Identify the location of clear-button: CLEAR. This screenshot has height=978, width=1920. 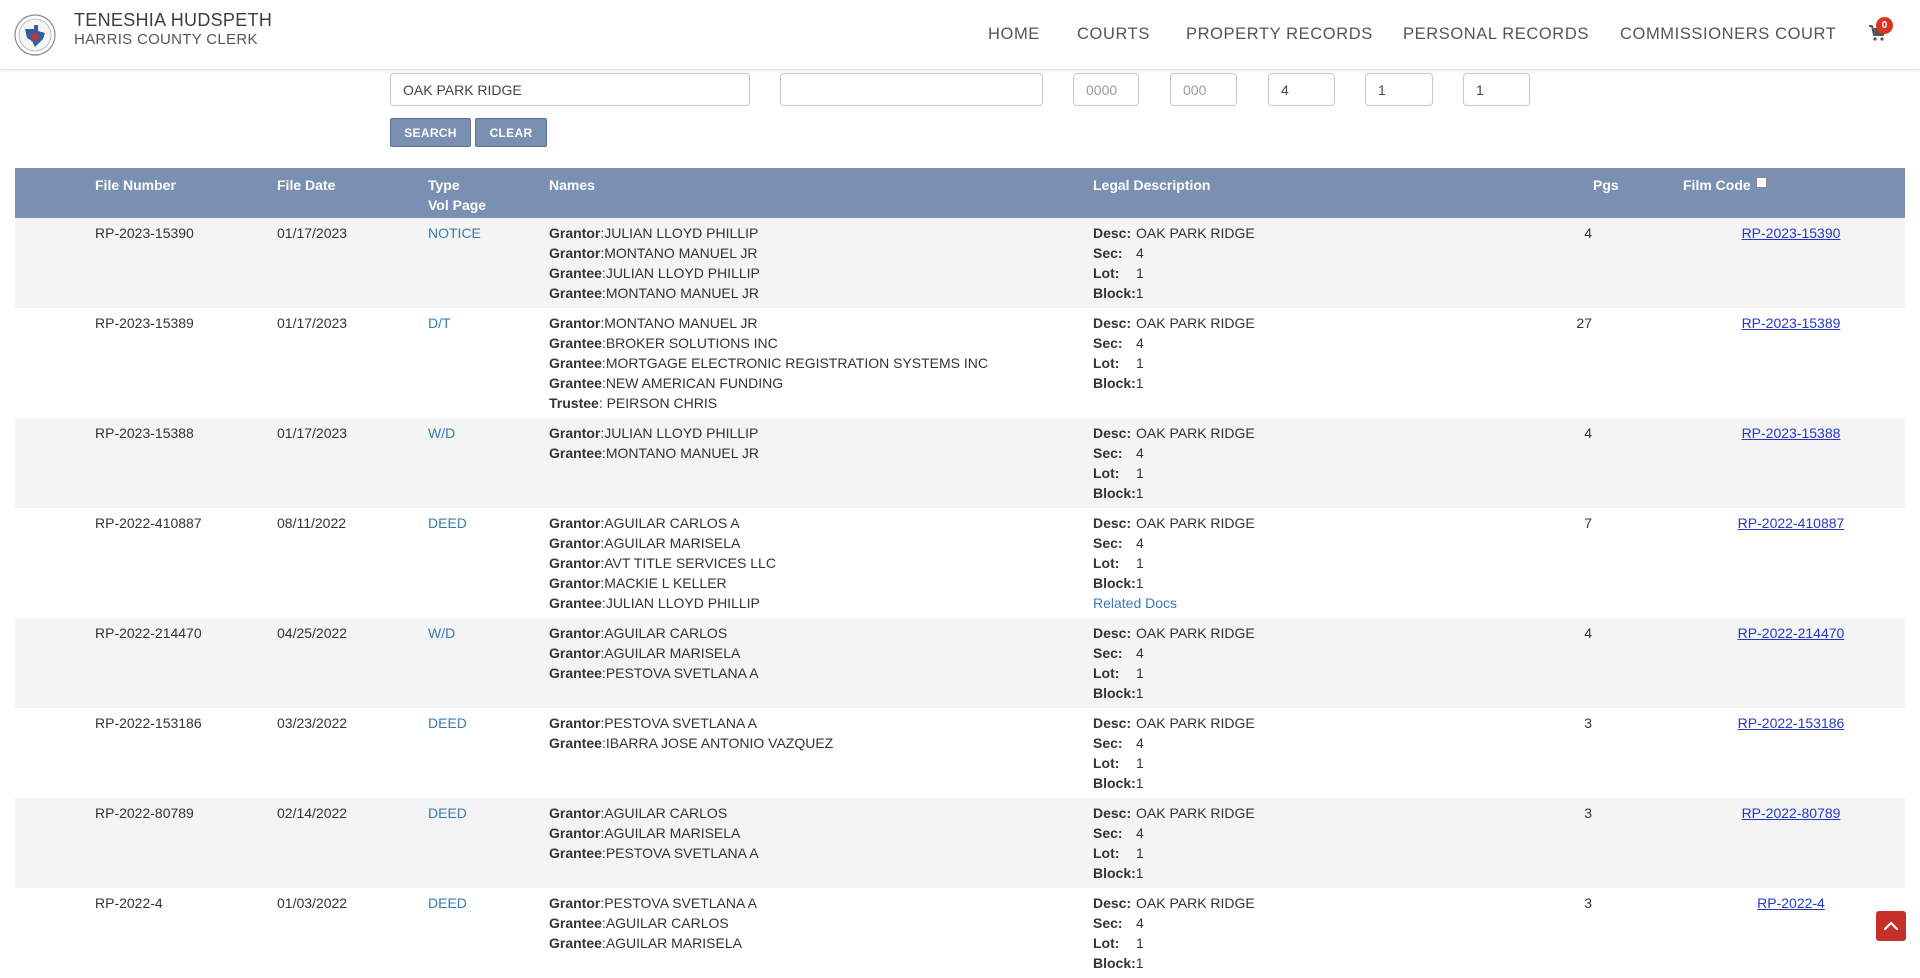
(511, 132).